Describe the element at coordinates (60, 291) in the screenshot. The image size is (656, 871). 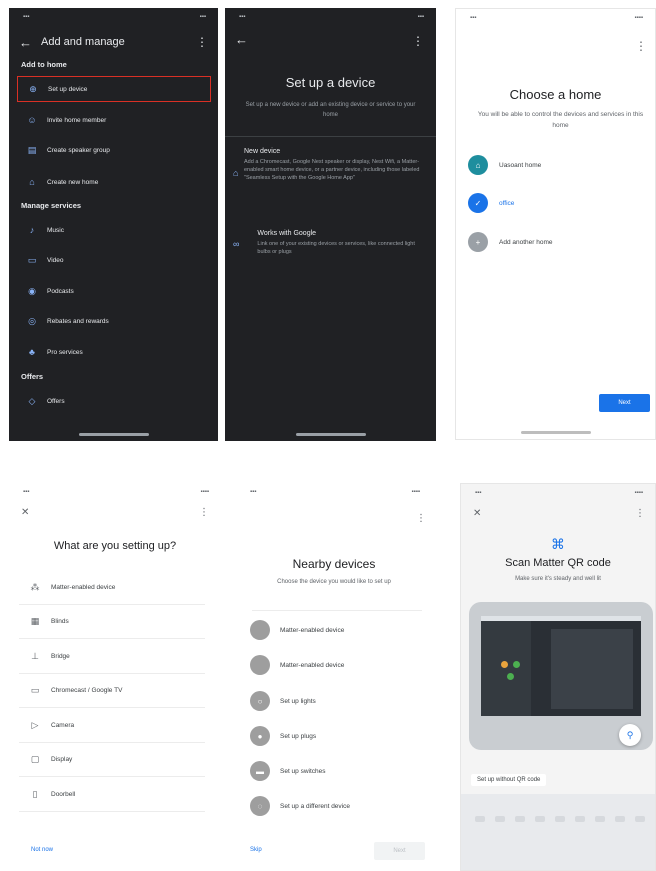
I see `menu-item-label: Podcasts` at that location.